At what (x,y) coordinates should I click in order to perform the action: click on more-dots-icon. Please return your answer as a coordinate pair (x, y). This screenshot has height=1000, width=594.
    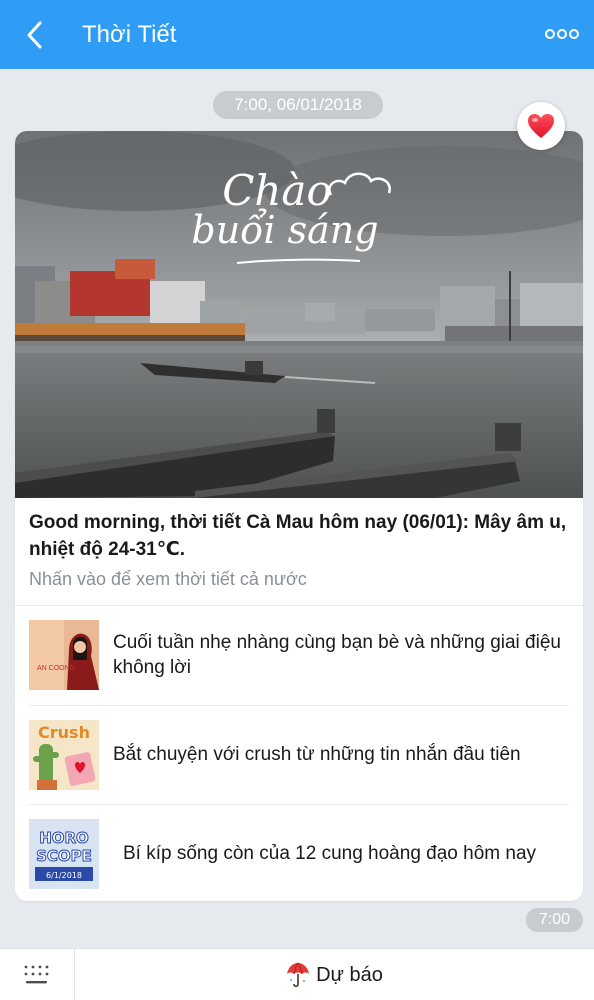
    Looking at the image, I should click on (562, 34).